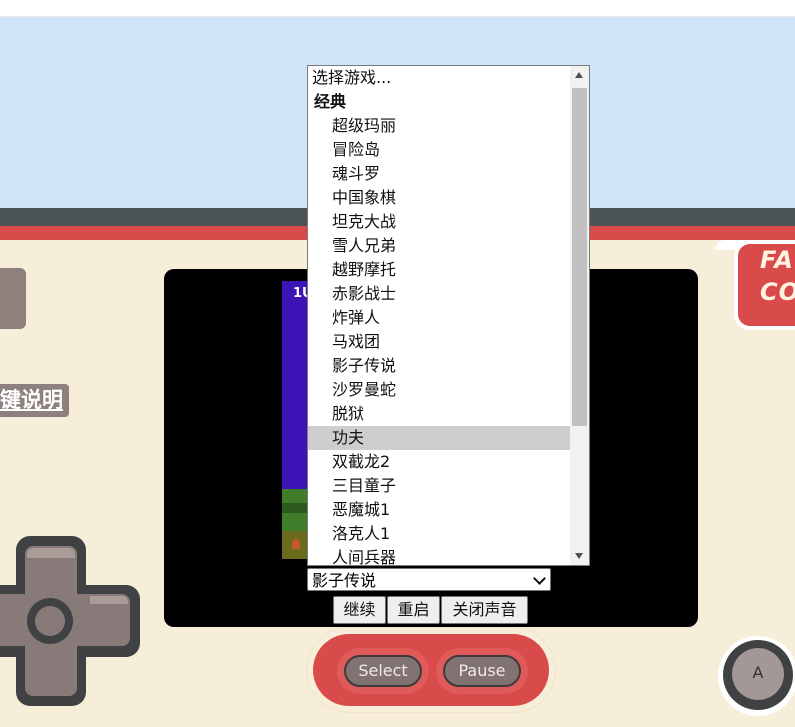  Describe the element at coordinates (448, 294) in the screenshot. I see `game-list-item: 赤影战士` at that location.